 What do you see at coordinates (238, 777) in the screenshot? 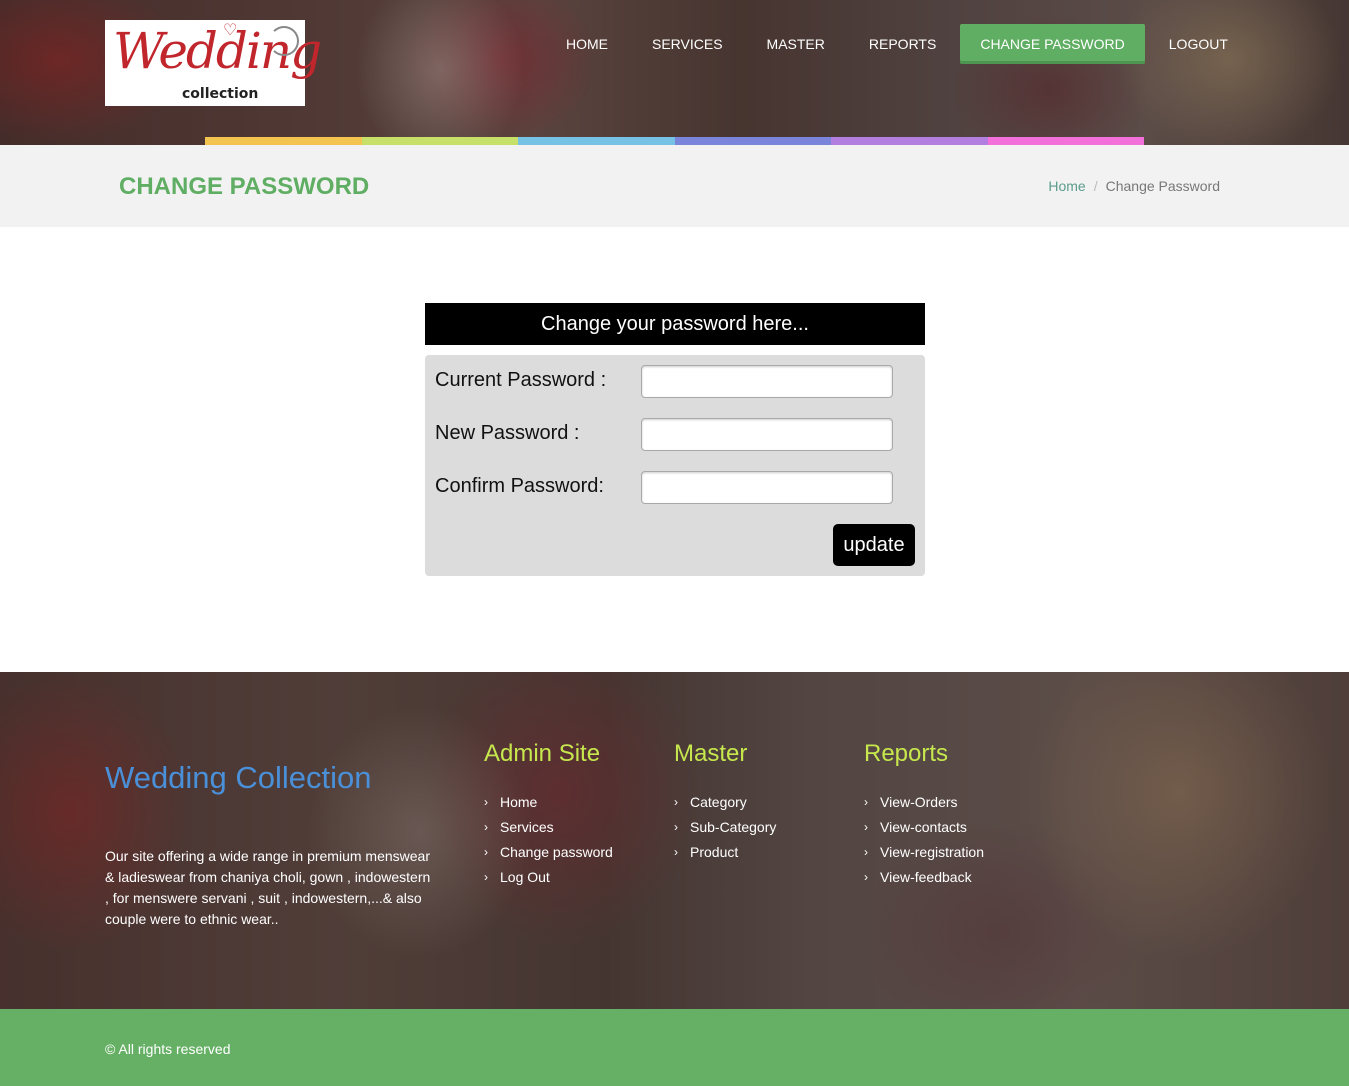
I see `footer-brand: Wedding Collection` at bounding box center [238, 777].